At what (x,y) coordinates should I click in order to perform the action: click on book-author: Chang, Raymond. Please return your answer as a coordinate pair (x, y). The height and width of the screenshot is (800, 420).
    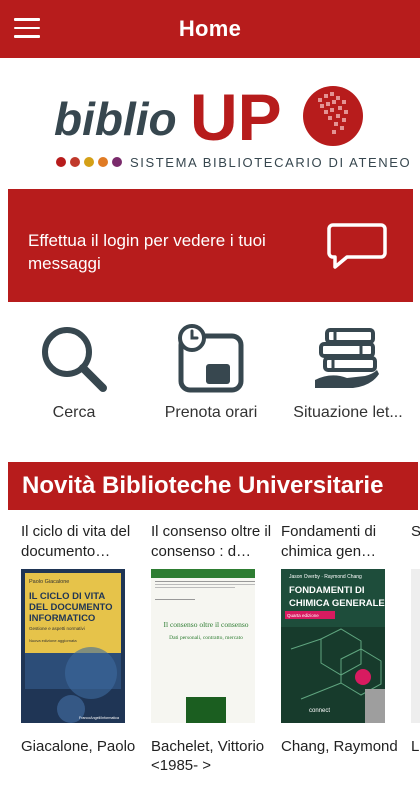
    Looking at the image, I should click on (339, 746).